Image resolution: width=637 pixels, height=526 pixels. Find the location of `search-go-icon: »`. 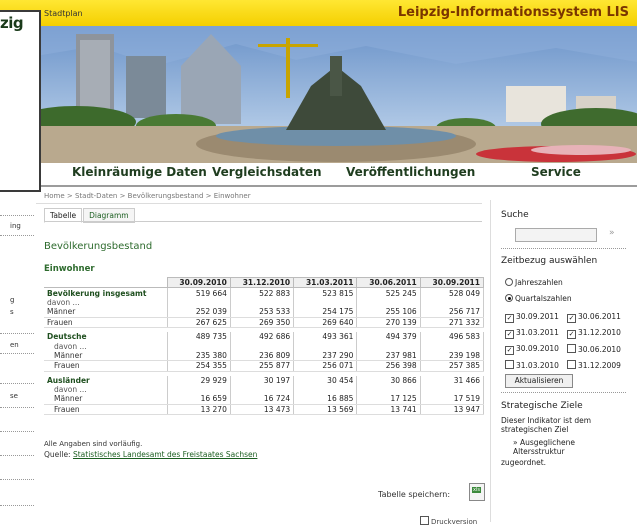

search-go-icon: » is located at coordinates (612, 233).